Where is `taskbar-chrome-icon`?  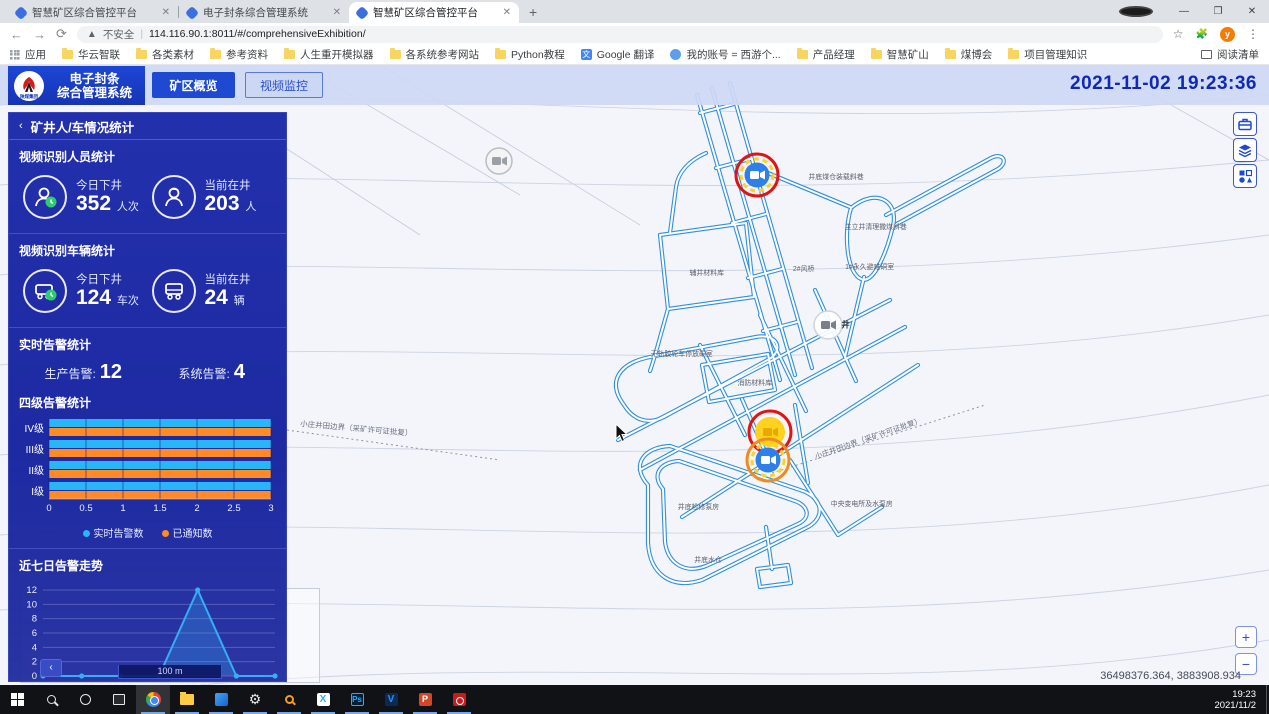
taskbar-chrome-icon is located at coordinates (153, 699).